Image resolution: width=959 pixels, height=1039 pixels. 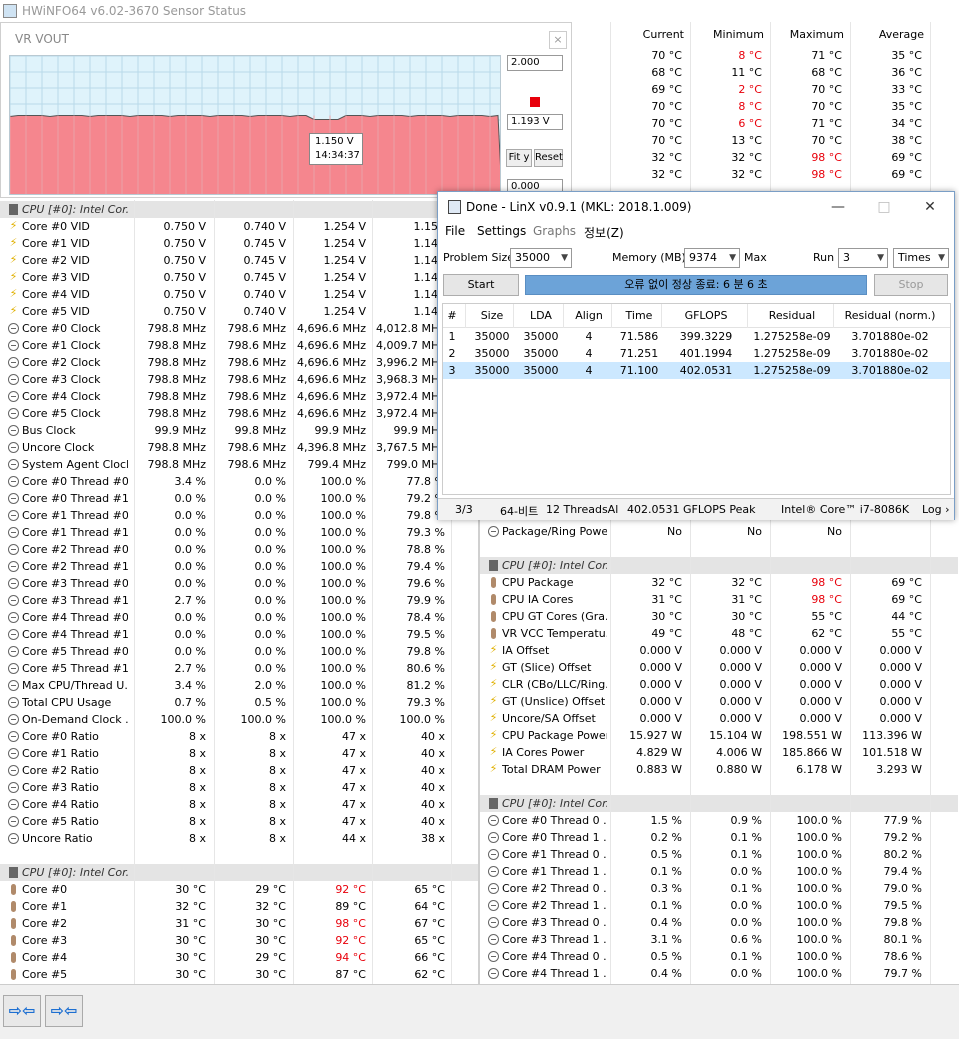 What do you see at coordinates (589, 316) in the screenshot?
I see `header-cell: Align` at bounding box center [589, 316].